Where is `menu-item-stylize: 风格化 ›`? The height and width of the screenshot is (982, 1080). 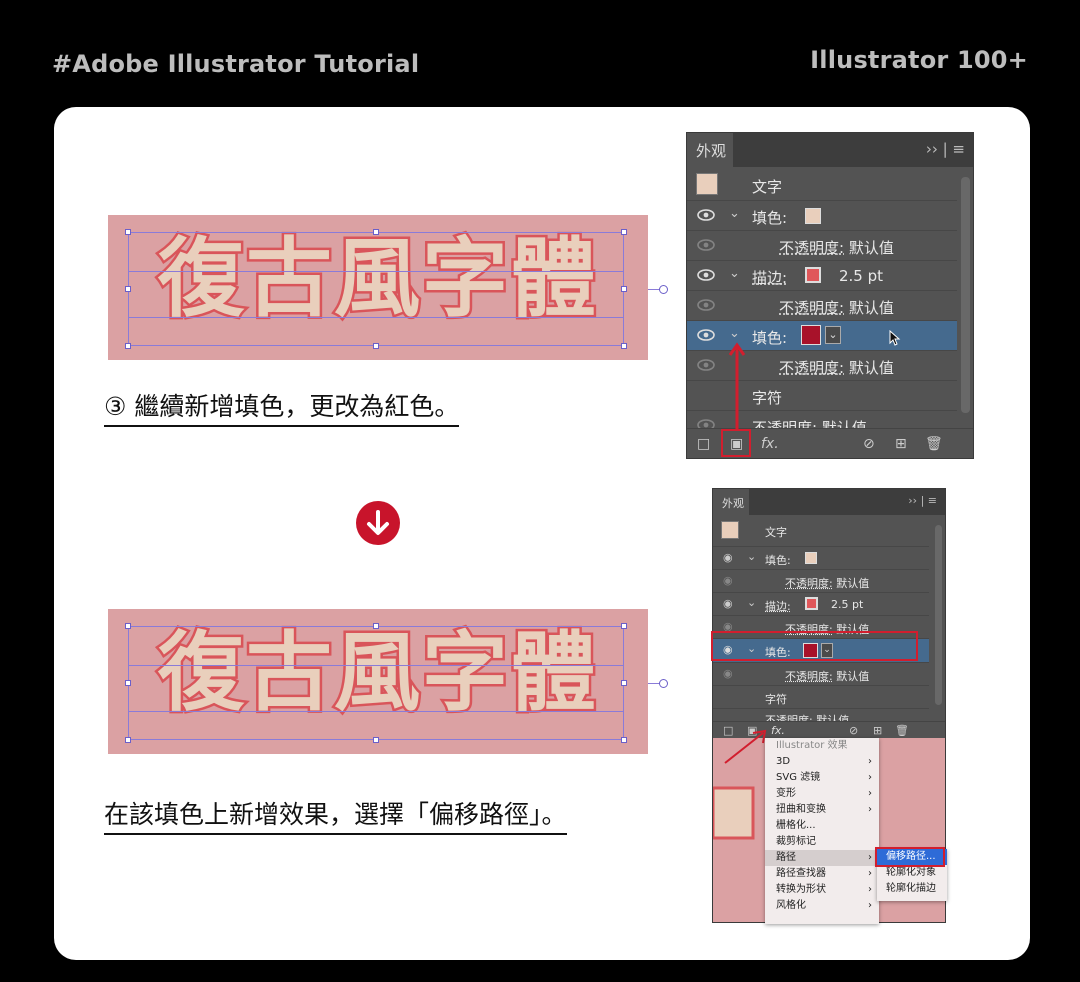 menu-item-stylize: 风格化 › is located at coordinates (822, 906).